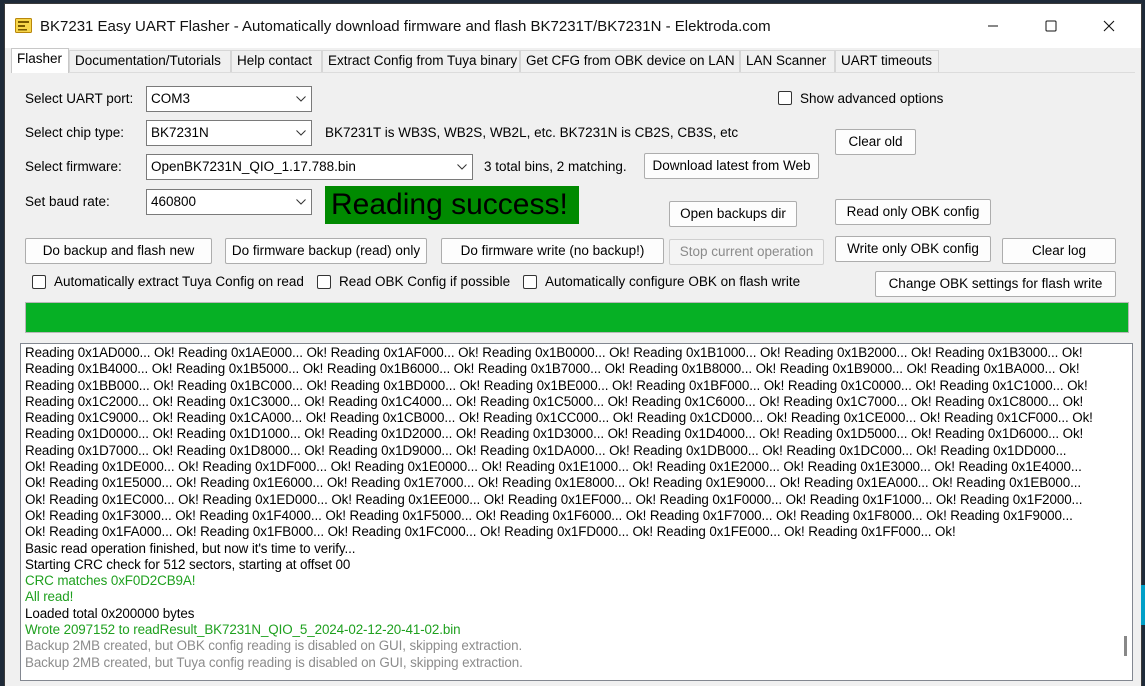 The width and height of the screenshot is (1145, 686). What do you see at coordinates (324, 282) in the screenshot?
I see `read-obk-checkbox` at bounding box center [324, 282].